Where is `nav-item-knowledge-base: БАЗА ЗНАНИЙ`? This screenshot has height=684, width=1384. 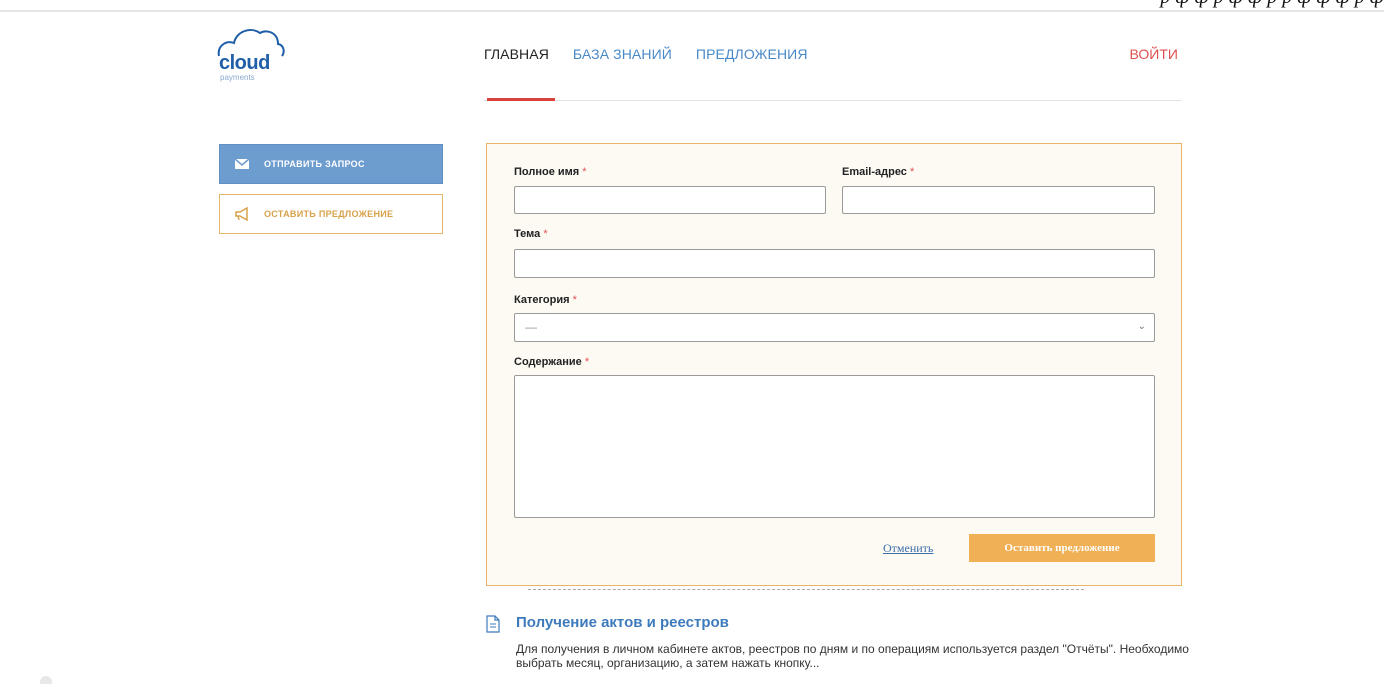
nav-item-knowledge-base: БАЗА ЗНАНИЙ is located at coordinates (622, 56).